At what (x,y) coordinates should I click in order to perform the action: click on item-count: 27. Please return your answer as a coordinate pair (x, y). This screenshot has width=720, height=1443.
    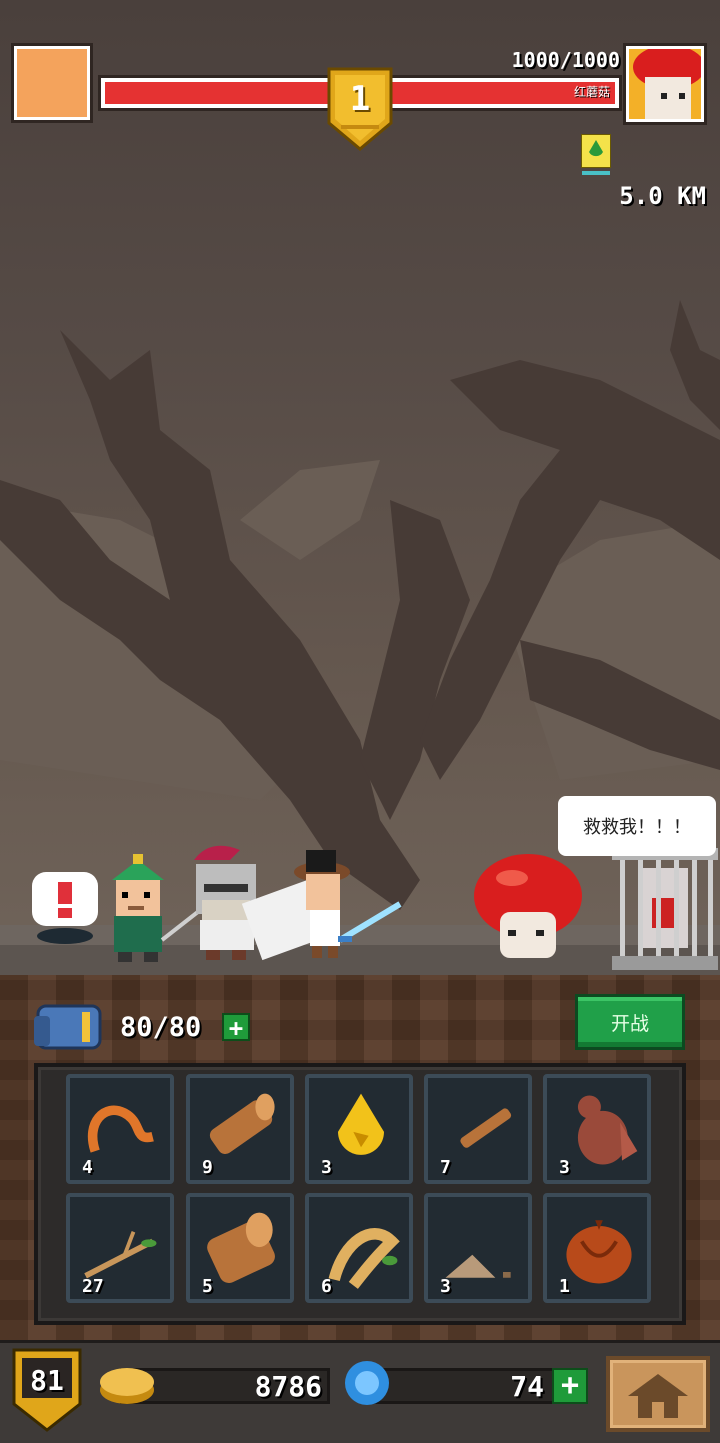
    Looking at the image, I should click on (93, 1286).